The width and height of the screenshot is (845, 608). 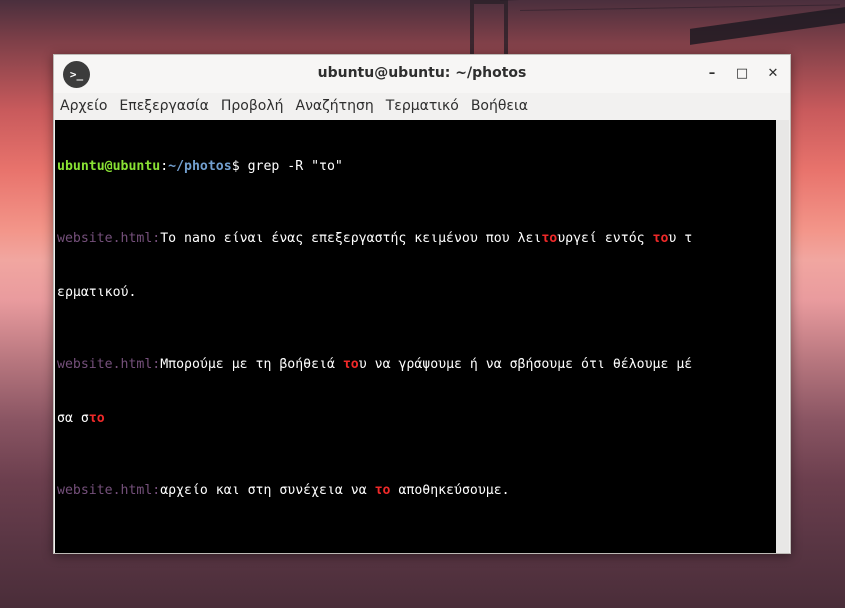 I want to click on prompt-path: ~/photos, so click(x=200, y=166).